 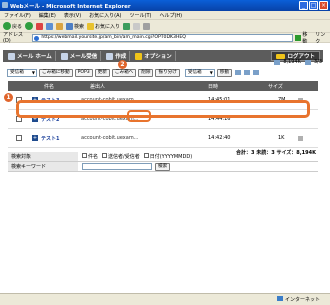 I want to click on search-options: 件名 送信者/受信者 日付(YYYYMMDD), so click(x=135, y=156).